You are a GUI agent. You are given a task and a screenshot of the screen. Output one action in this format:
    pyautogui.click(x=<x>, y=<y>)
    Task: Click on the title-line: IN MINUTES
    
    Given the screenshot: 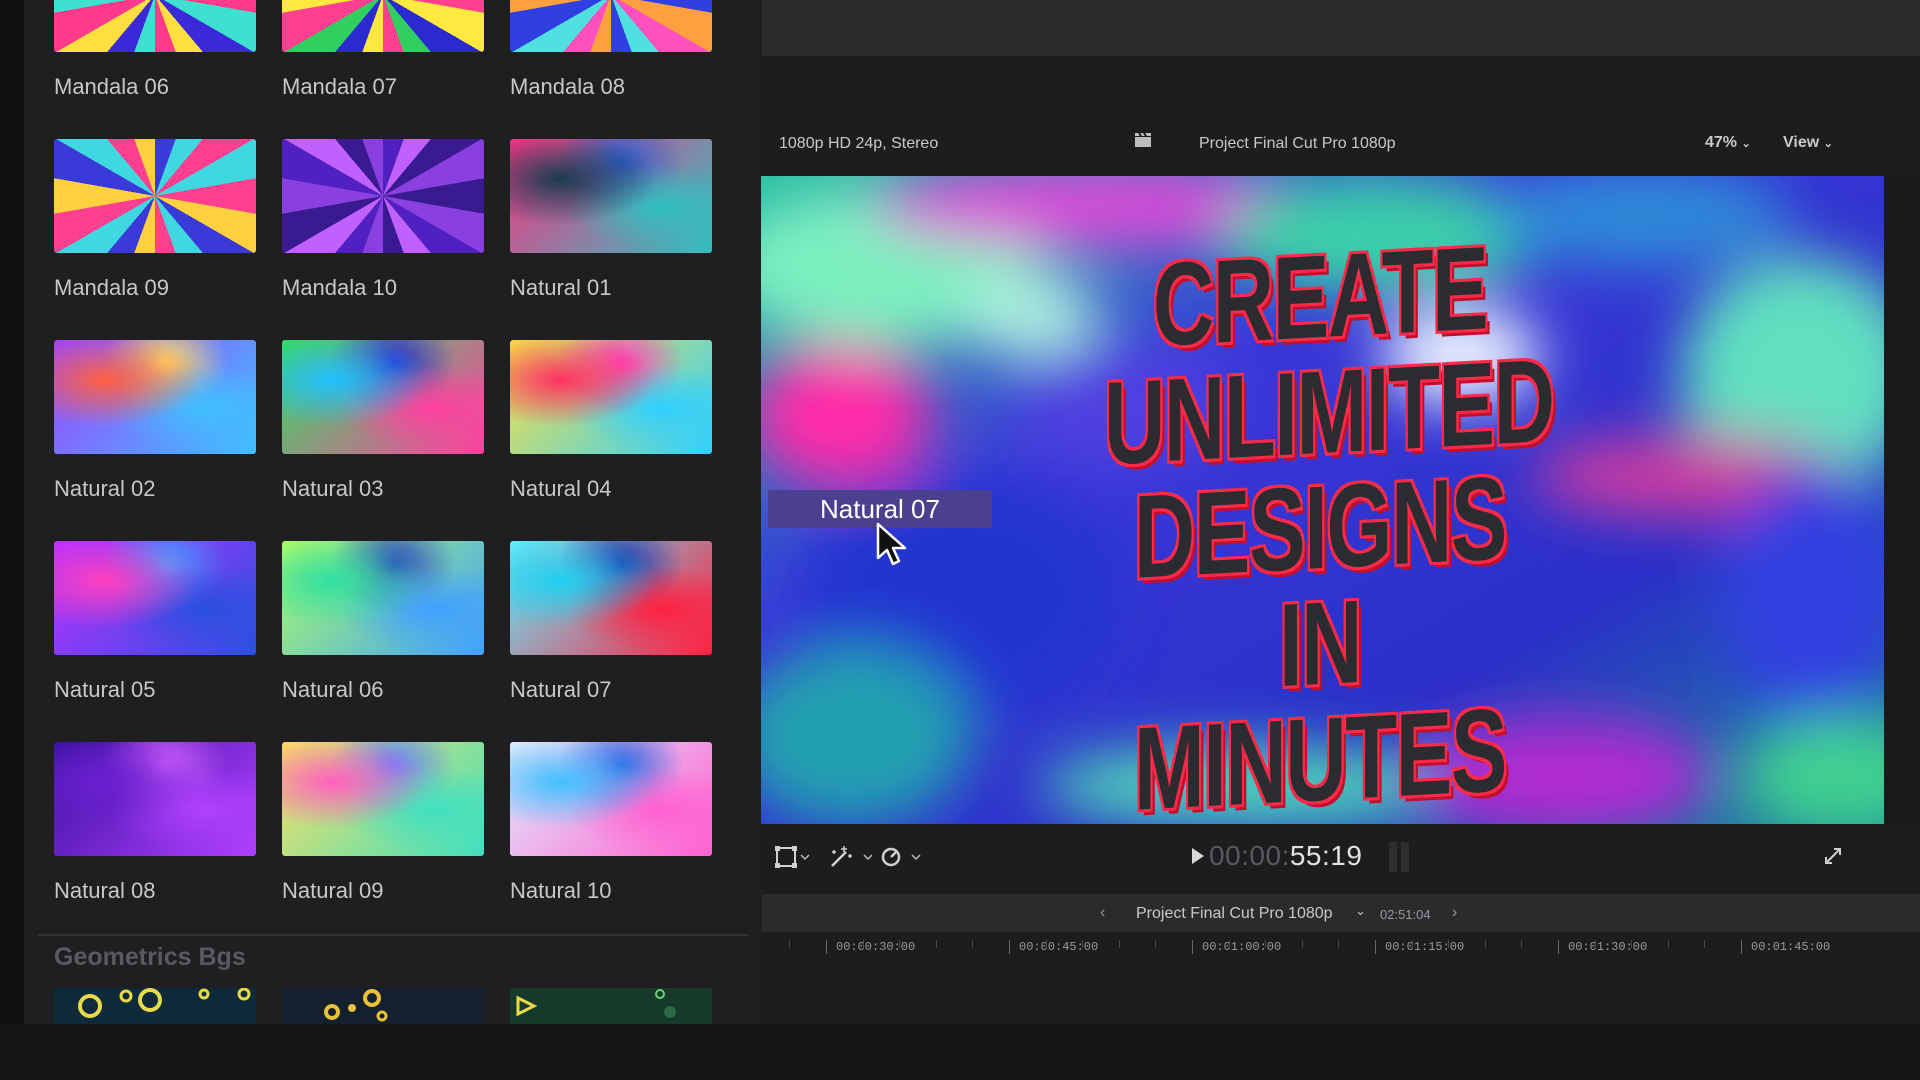 What is the action you would take?
    pyautogui.click(x=1320, y=705)
    